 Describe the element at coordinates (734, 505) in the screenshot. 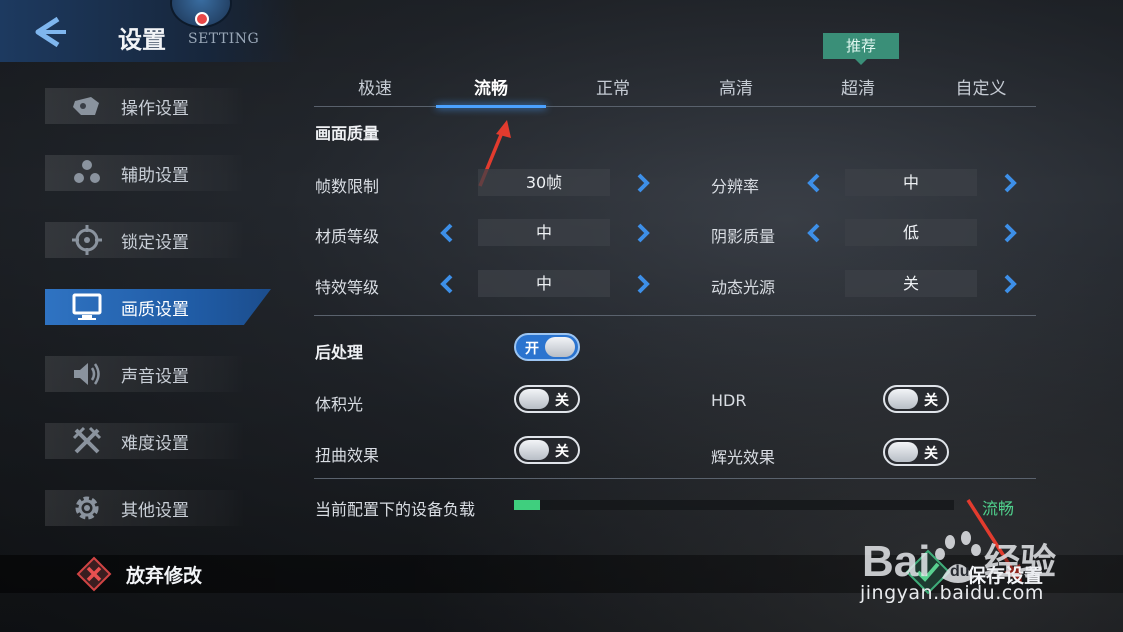

I see `device-load-bar` at that location.